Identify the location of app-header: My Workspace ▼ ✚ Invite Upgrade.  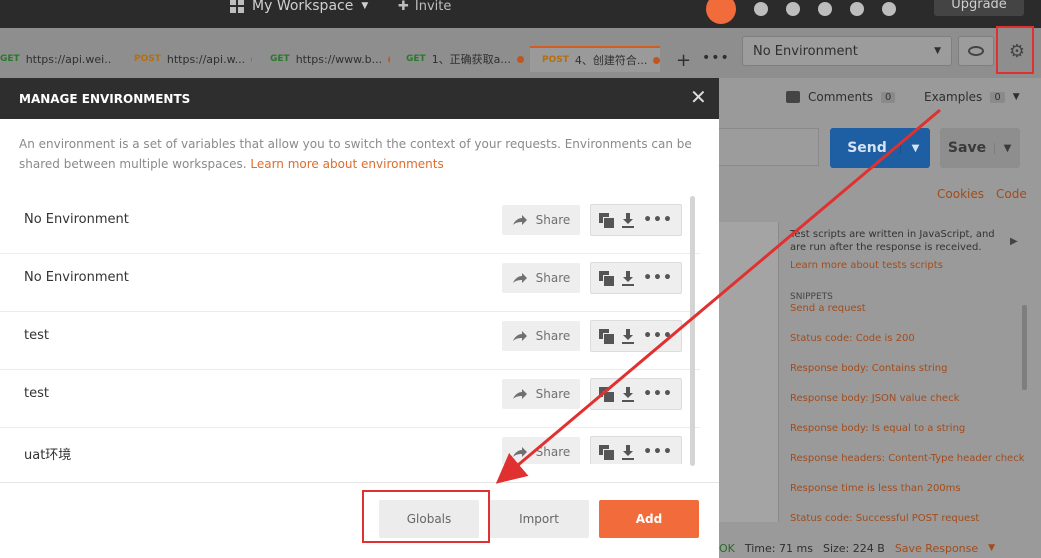
(520, 14).